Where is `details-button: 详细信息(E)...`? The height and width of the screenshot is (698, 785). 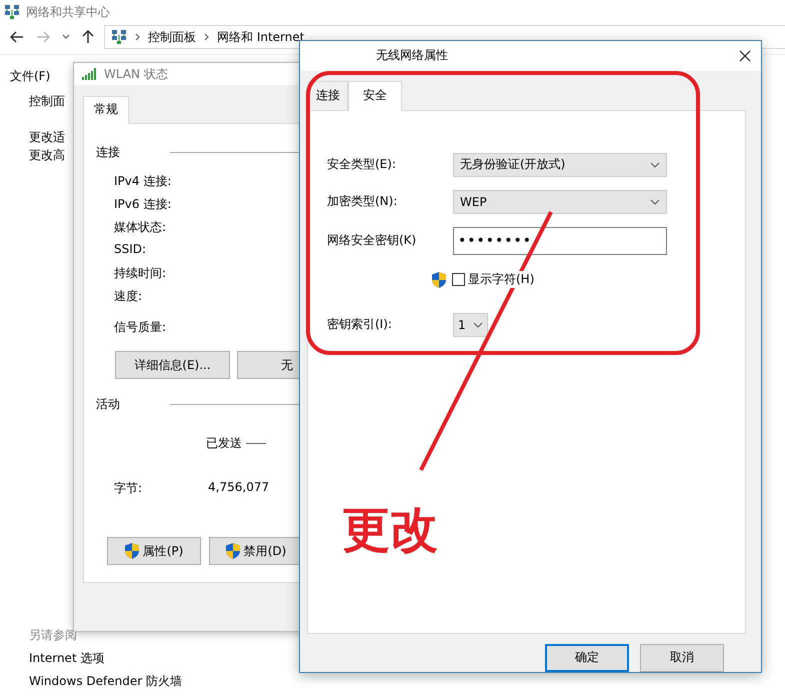 details-button: 详细信息(E)... is located at coordinates (172, 365).